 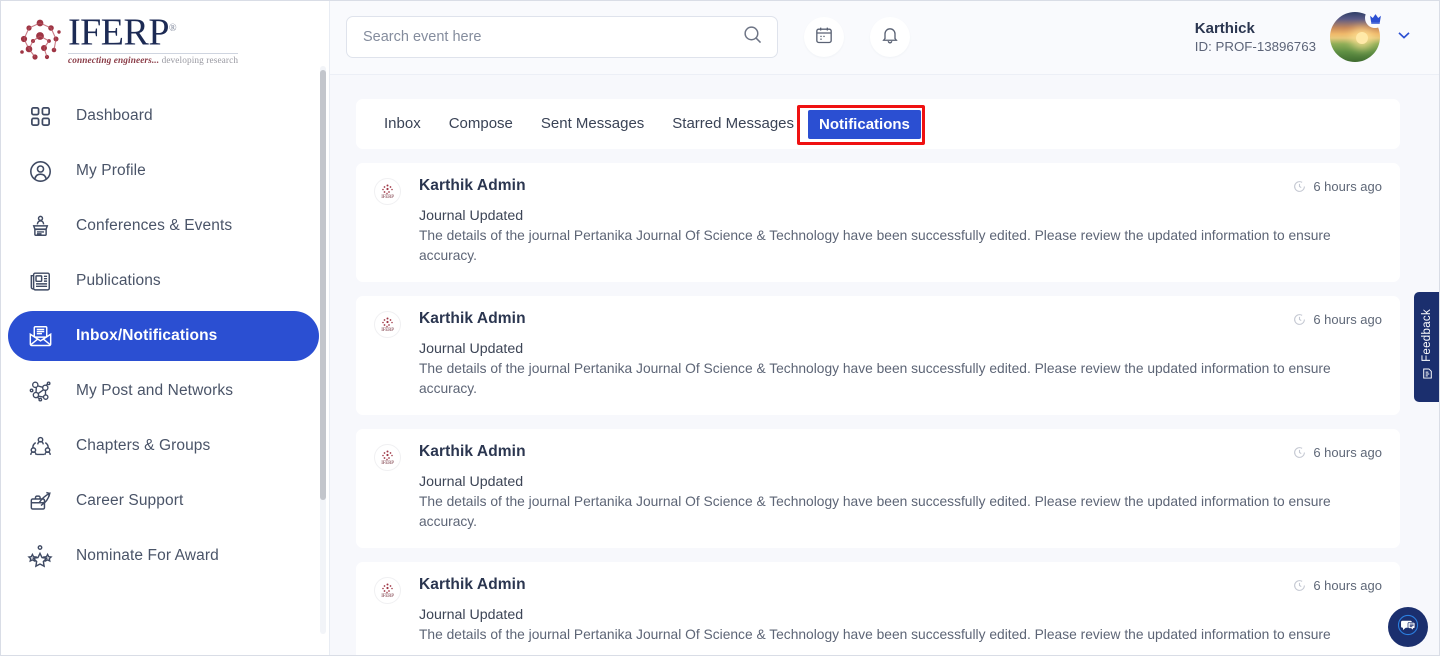 What do you see at coordinates (118, 280) in the screenshot?
I see `sidebar-item-label: Publications` at bounding box center [118, 280].